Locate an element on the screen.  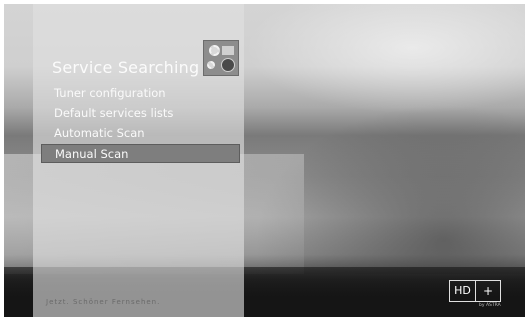
footer-ticker: Jetzt. Schöner Fernsehen. is located at coordinates (103, 302).